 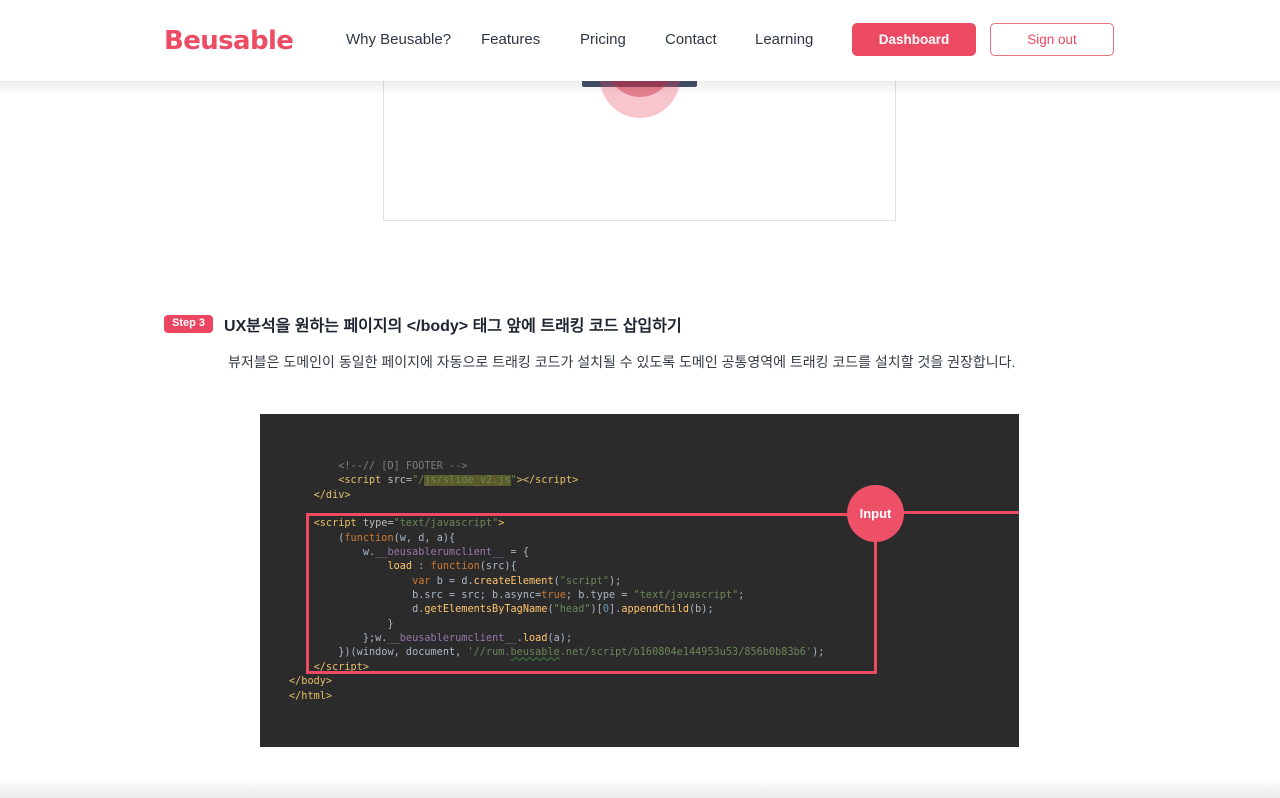 I want to click on page-bottom-band, so click(x=640, y=788).